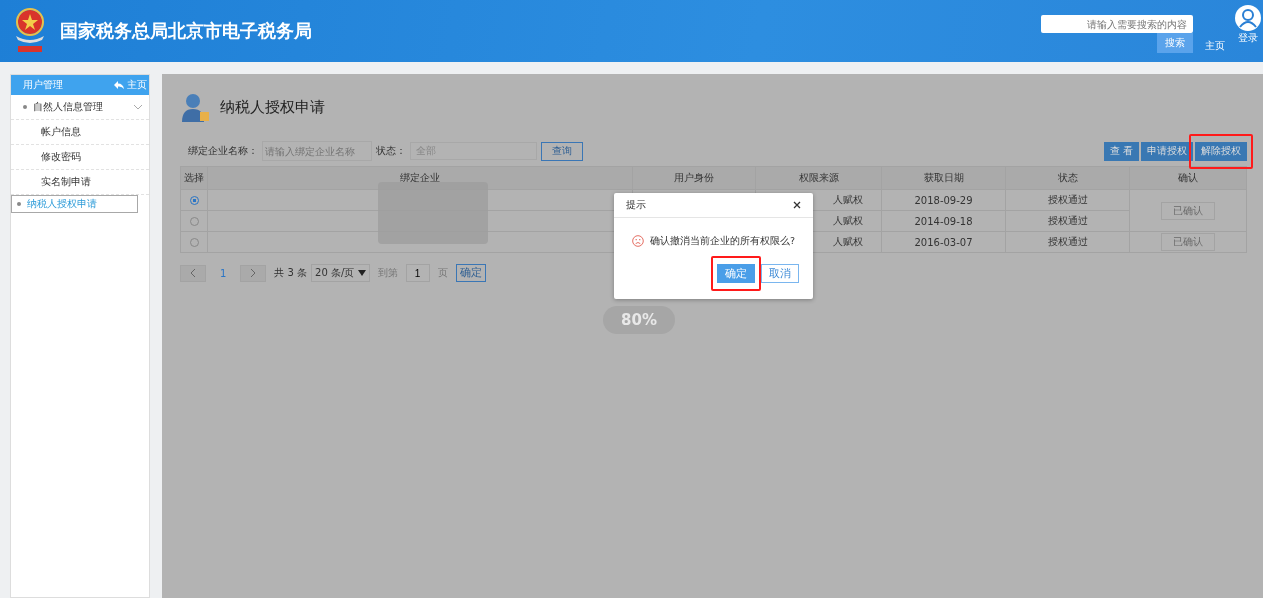  Describe the element at coordinates (361, 273) in the screenshot. I see `caret-icon` at that location.